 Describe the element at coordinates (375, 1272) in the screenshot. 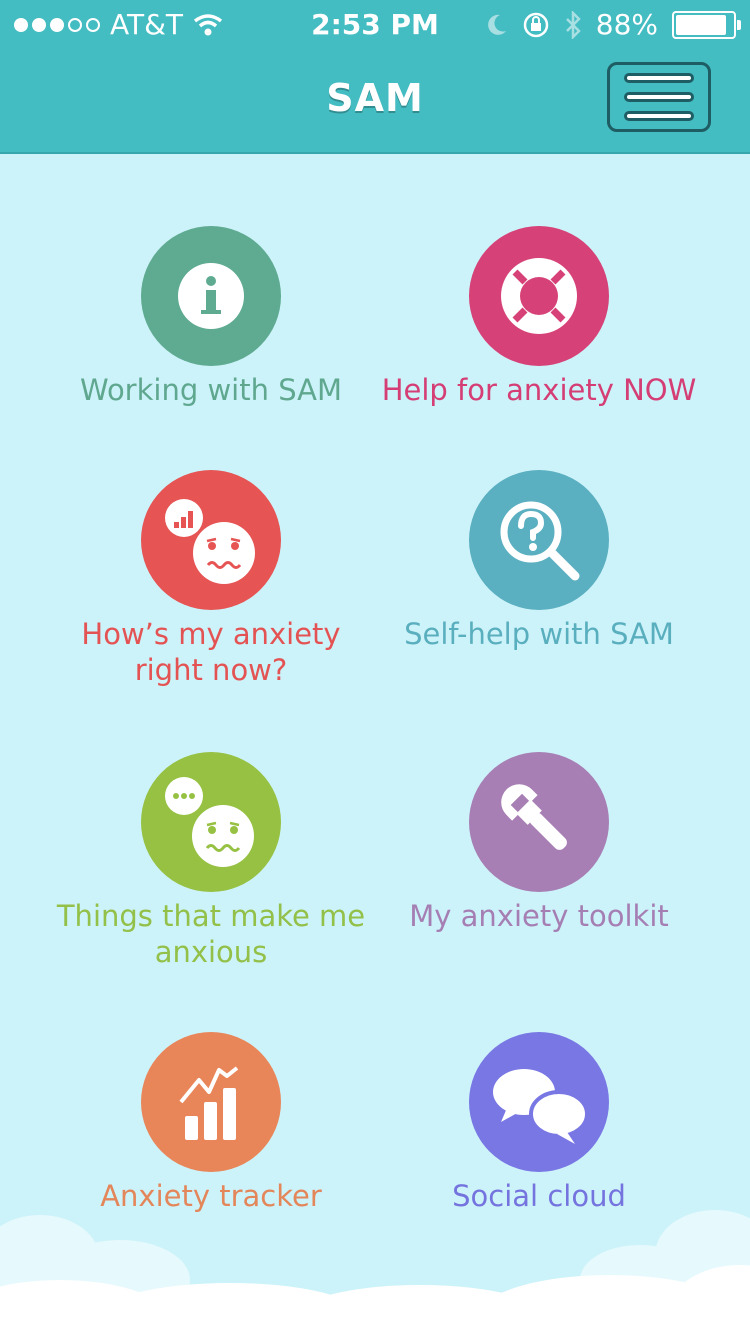

I see `cloud-decoration` at that location.